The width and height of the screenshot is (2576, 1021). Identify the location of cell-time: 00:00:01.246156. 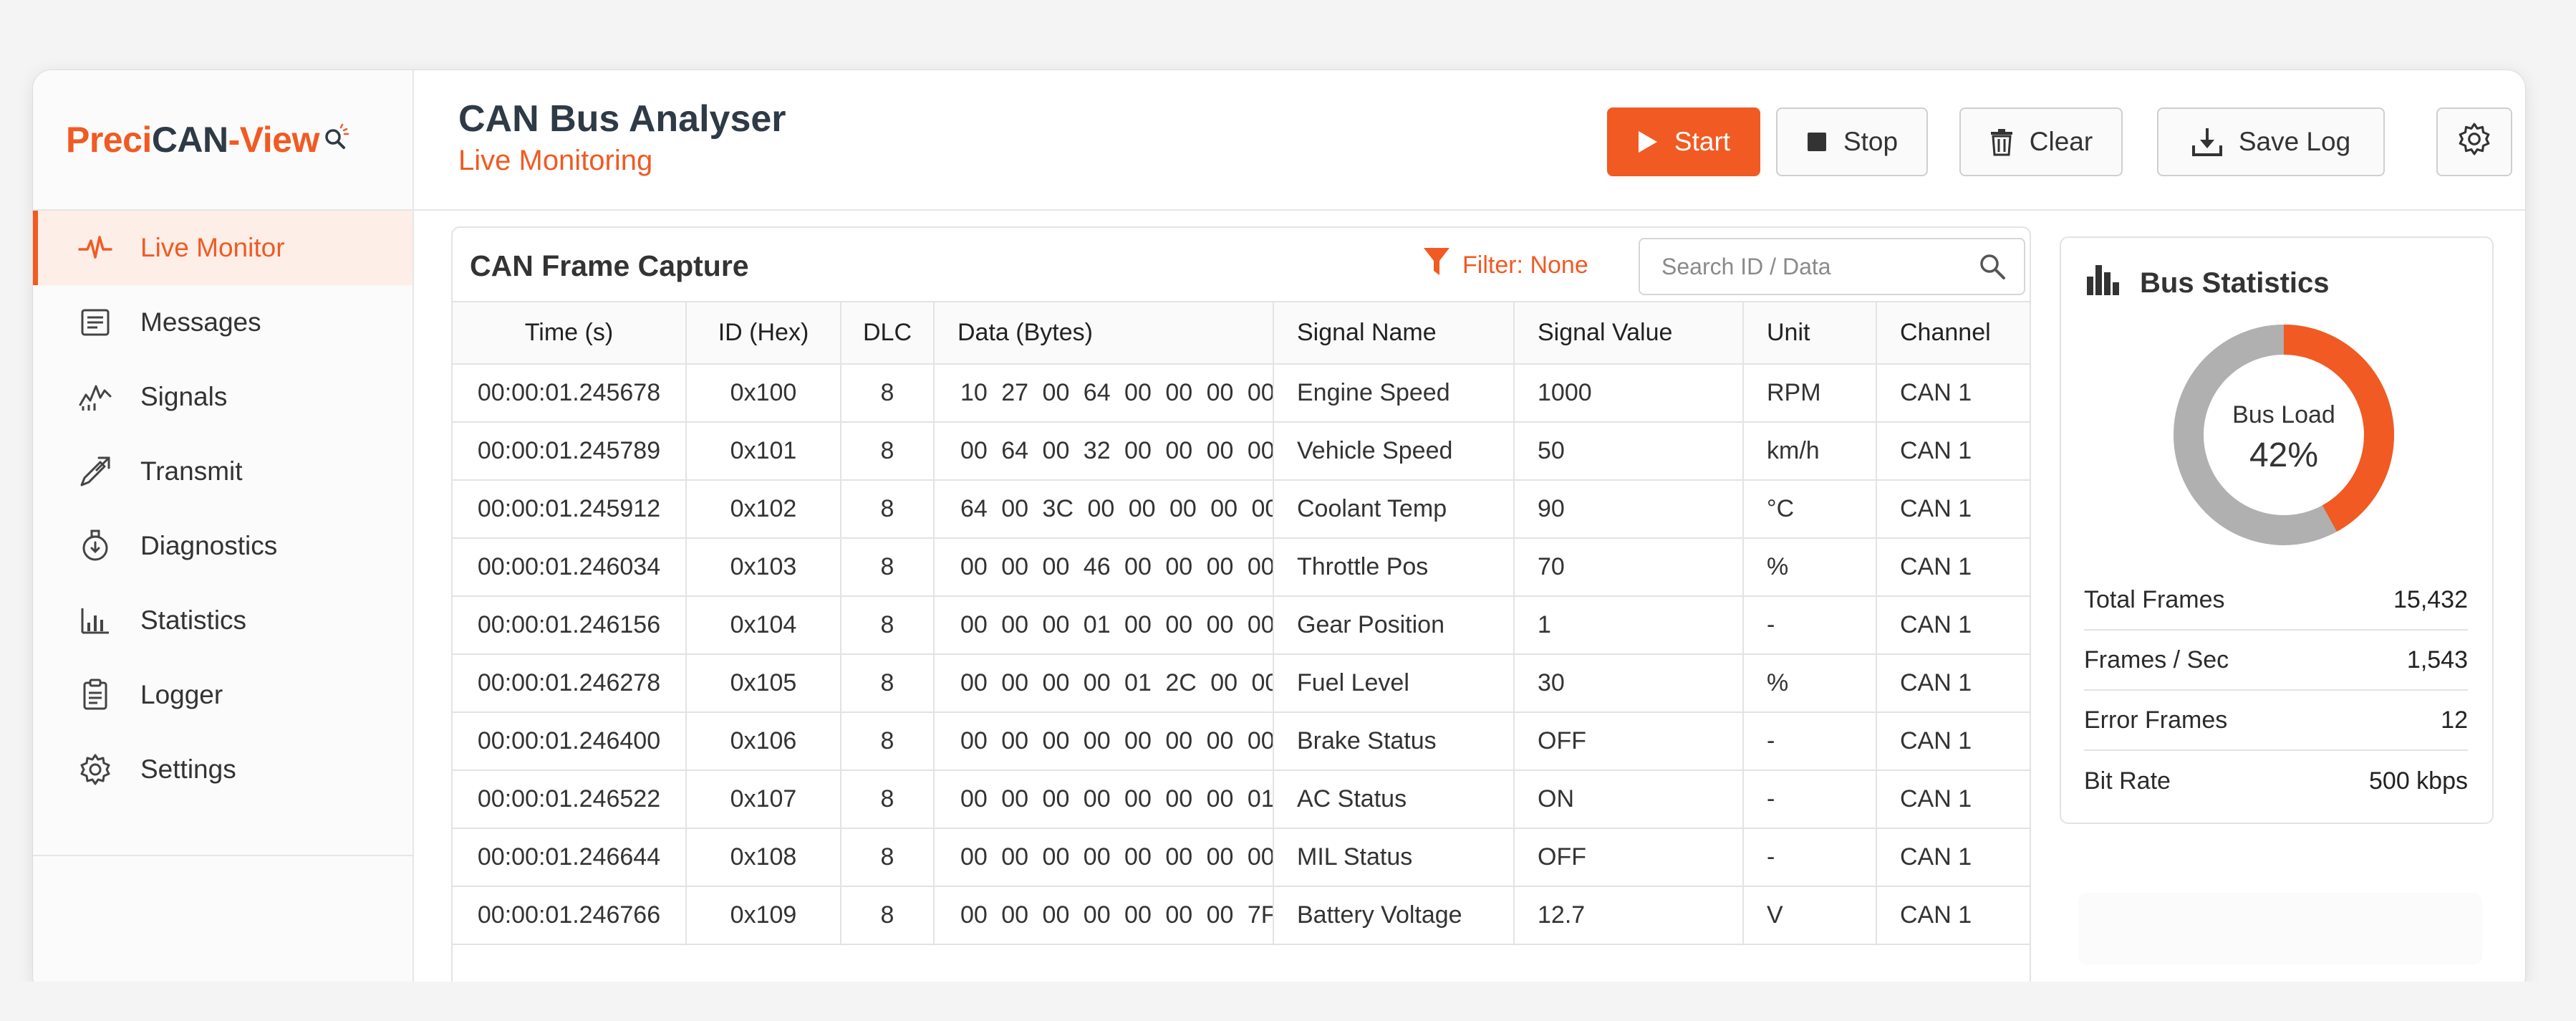
(570, 625).